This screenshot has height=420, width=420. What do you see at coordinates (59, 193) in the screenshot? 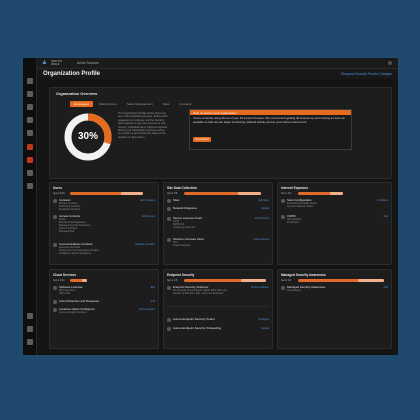
I see `progress-label: Items 6/16` at bounding box center [59, 193].